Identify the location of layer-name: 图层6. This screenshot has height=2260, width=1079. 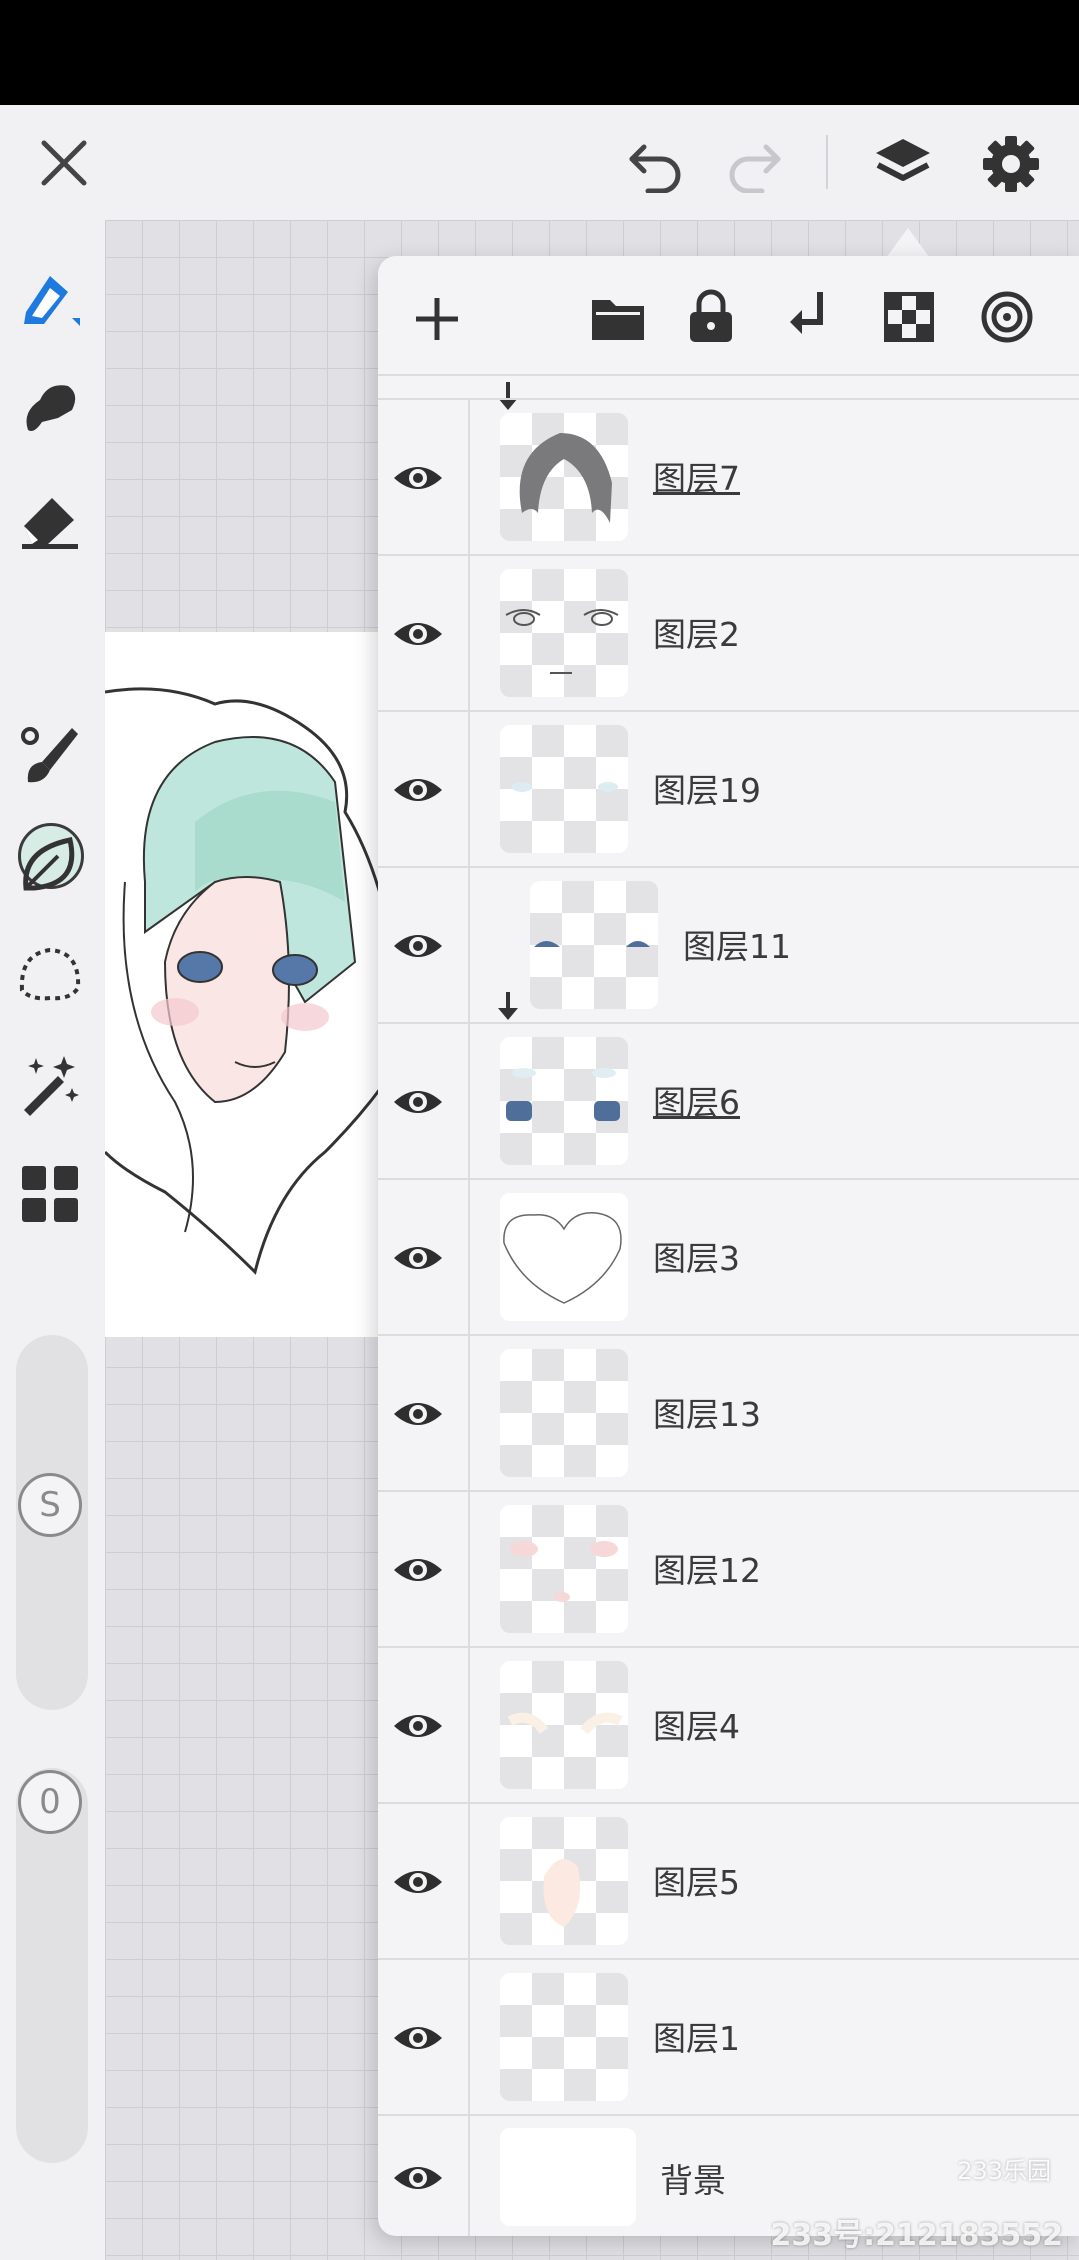
(696, 1102).